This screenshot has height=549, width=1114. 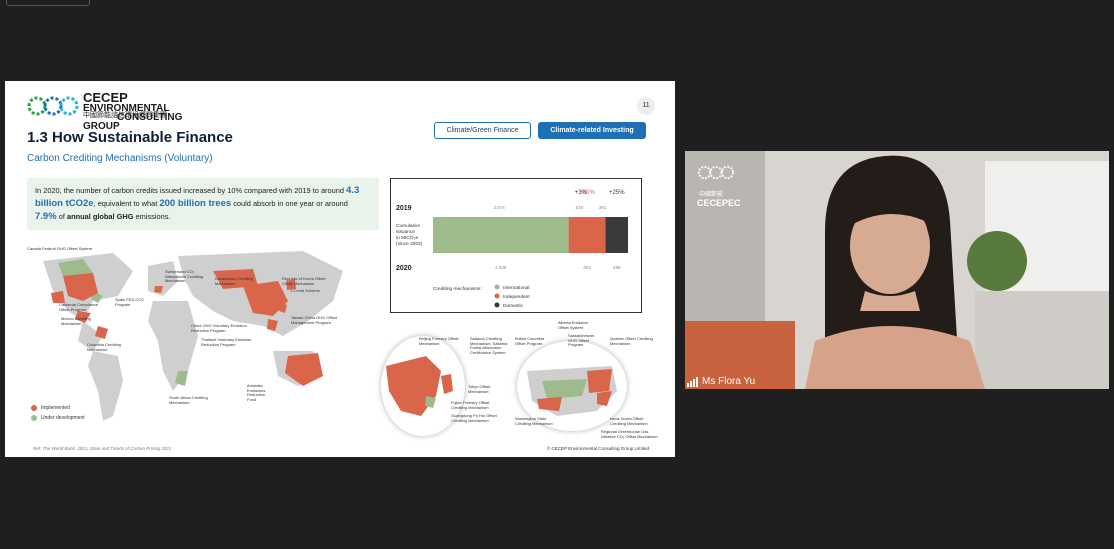 I want to click on label-california: California Compliance Offset Program, so click(x=79, y=307).